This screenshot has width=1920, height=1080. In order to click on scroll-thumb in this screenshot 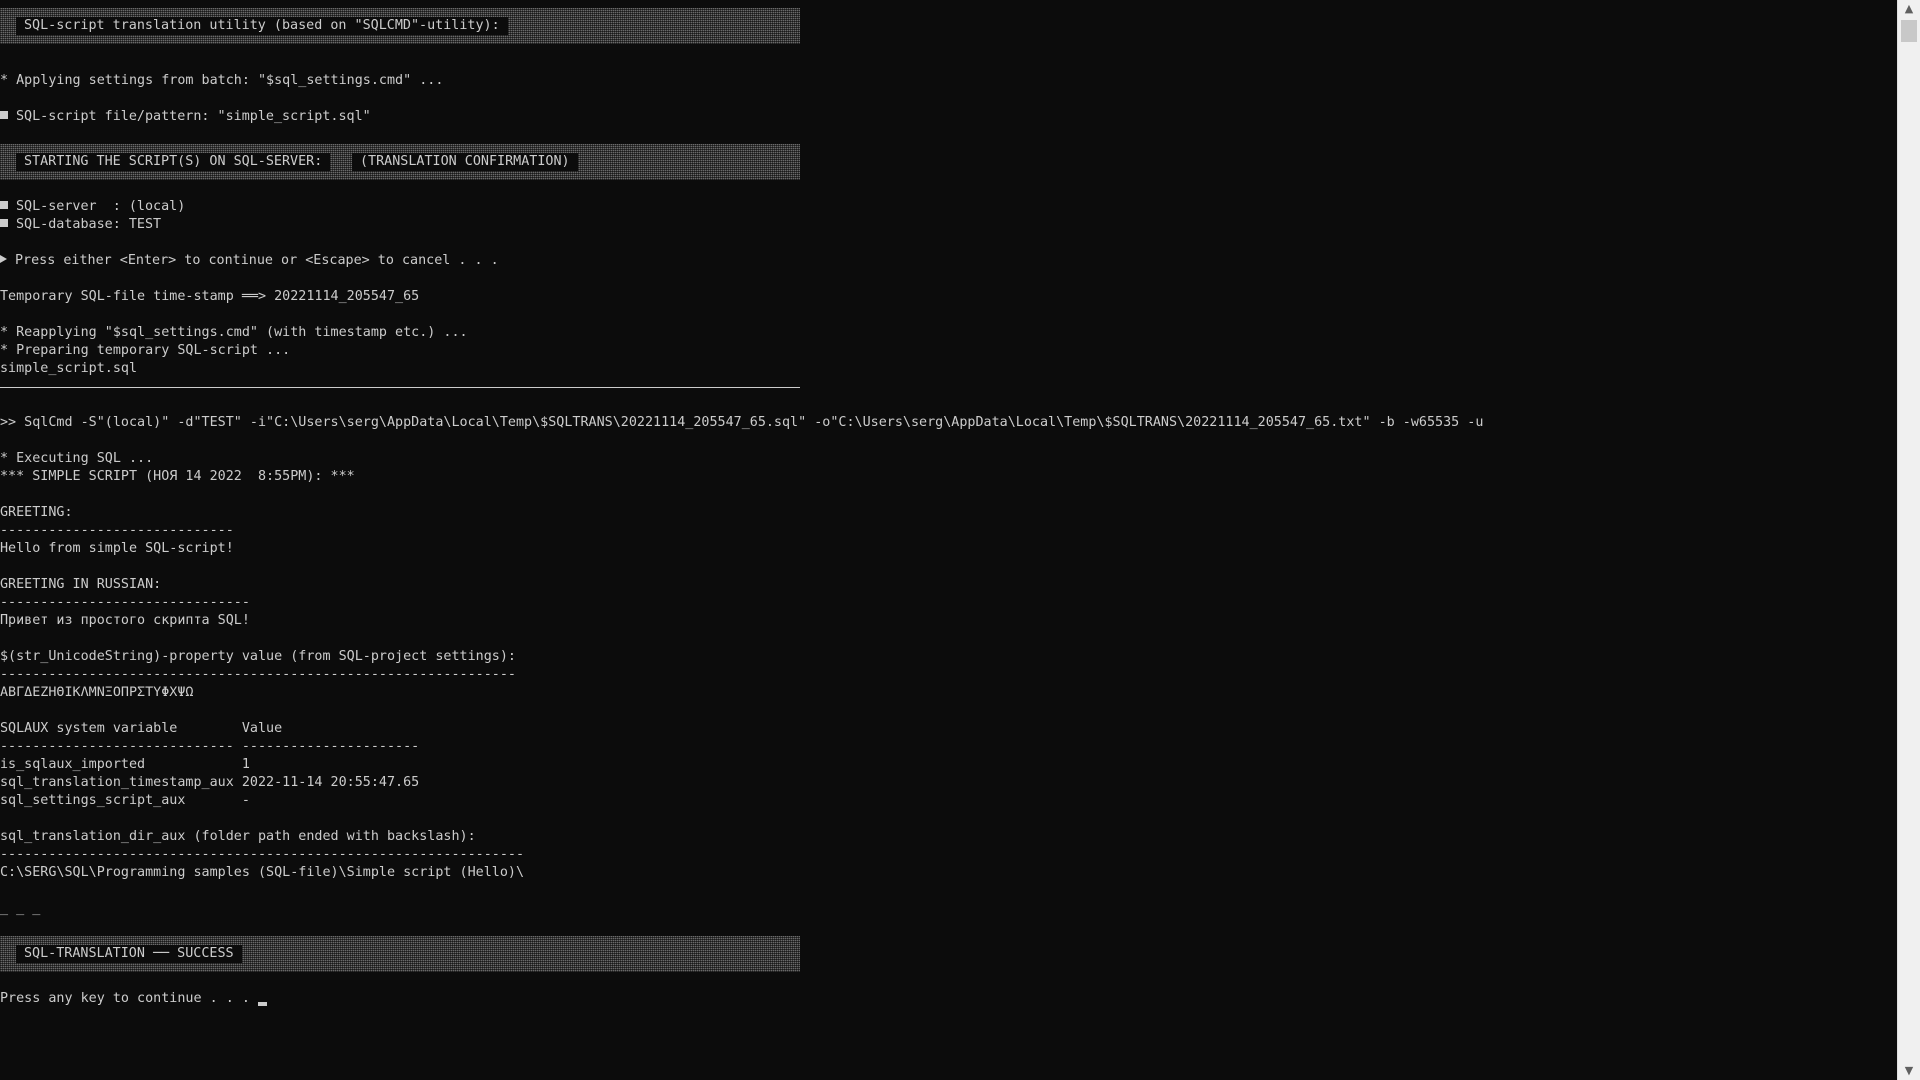, I will do `click(1909, 31)`.